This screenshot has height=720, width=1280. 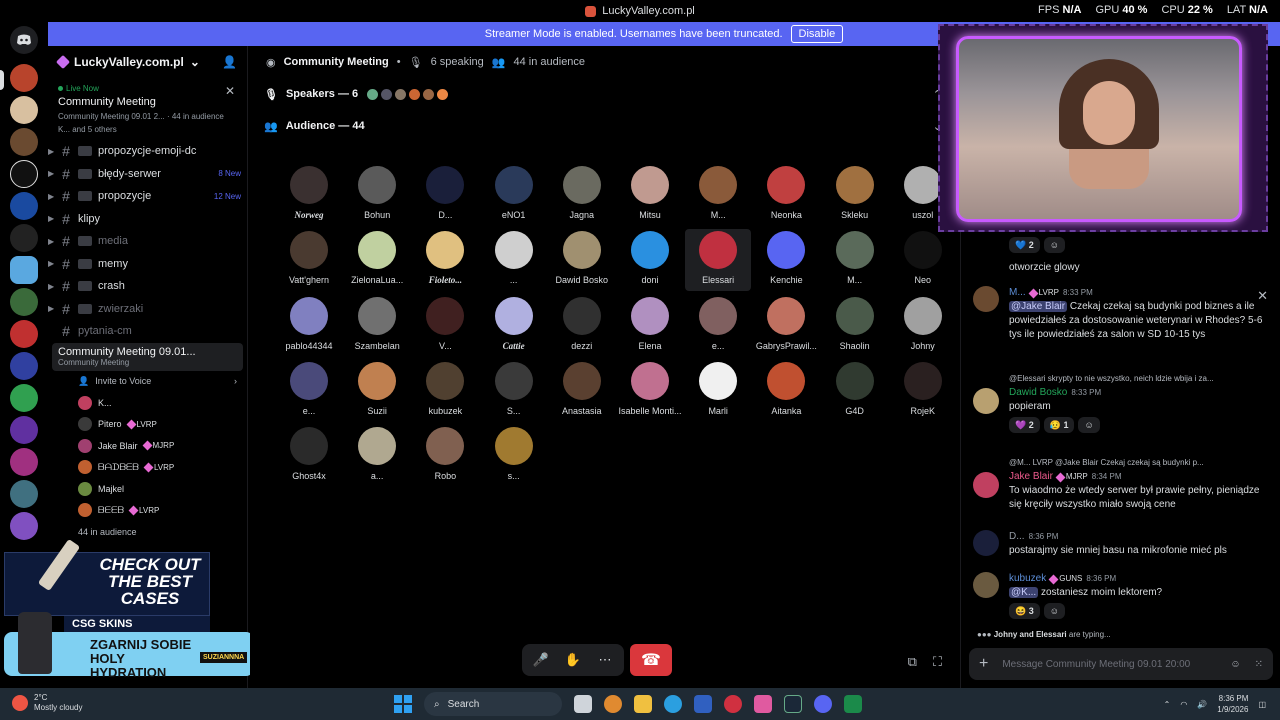 I want to click on audience-member: Skleku, so click(x=855, y=195).